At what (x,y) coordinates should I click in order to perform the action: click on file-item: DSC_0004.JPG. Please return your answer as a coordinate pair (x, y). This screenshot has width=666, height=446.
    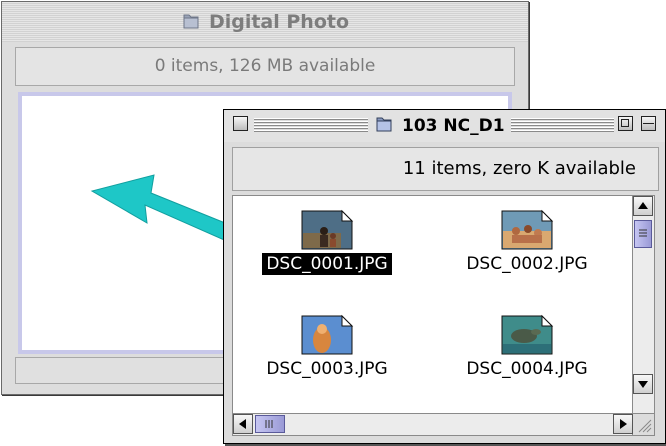
    Looking at the image, I should click on (527, 347).